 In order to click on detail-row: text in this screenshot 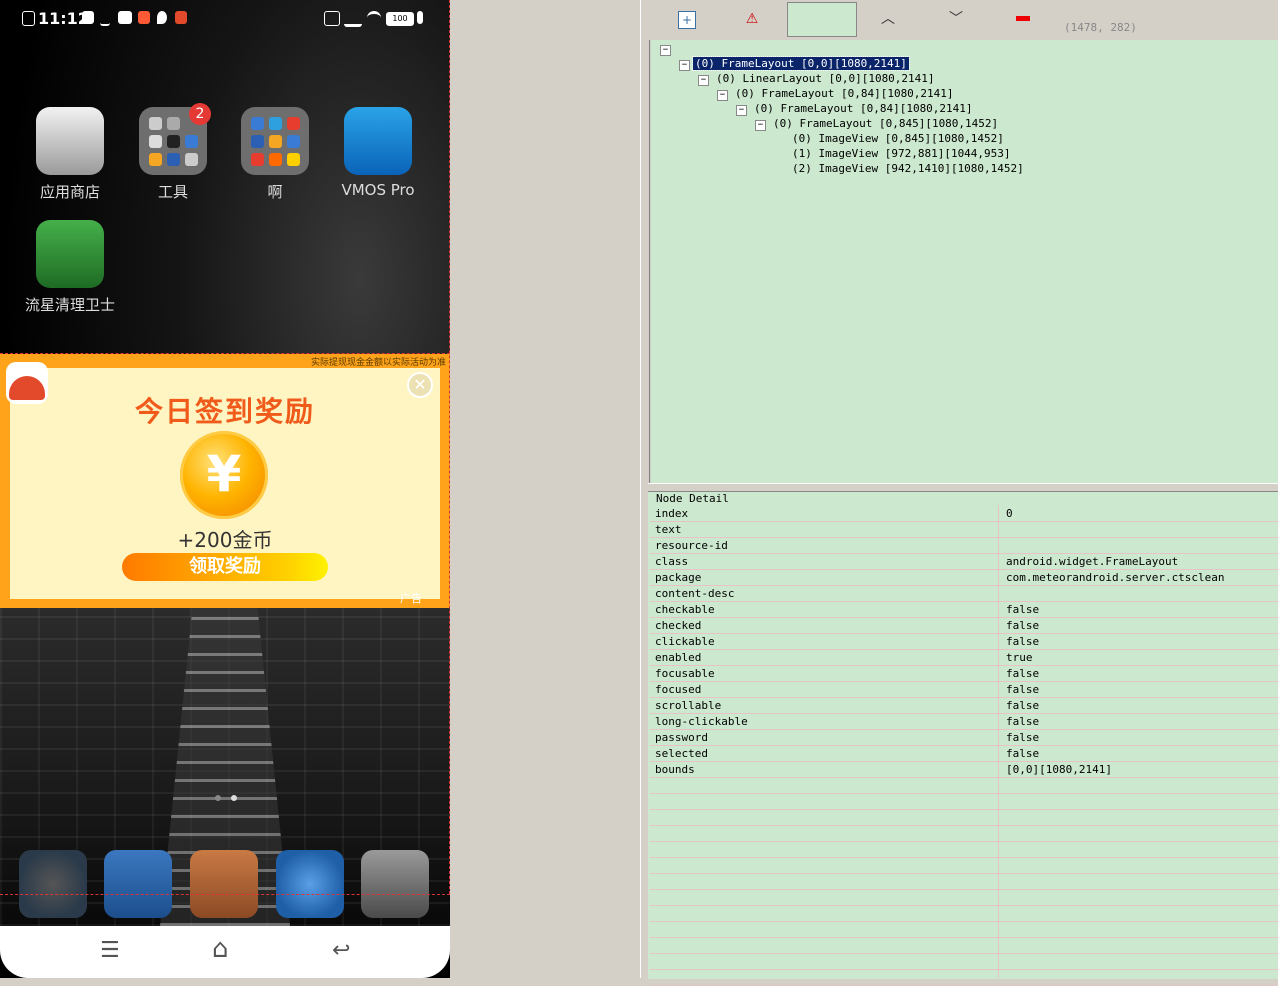, I will do `click(964, 530)`.